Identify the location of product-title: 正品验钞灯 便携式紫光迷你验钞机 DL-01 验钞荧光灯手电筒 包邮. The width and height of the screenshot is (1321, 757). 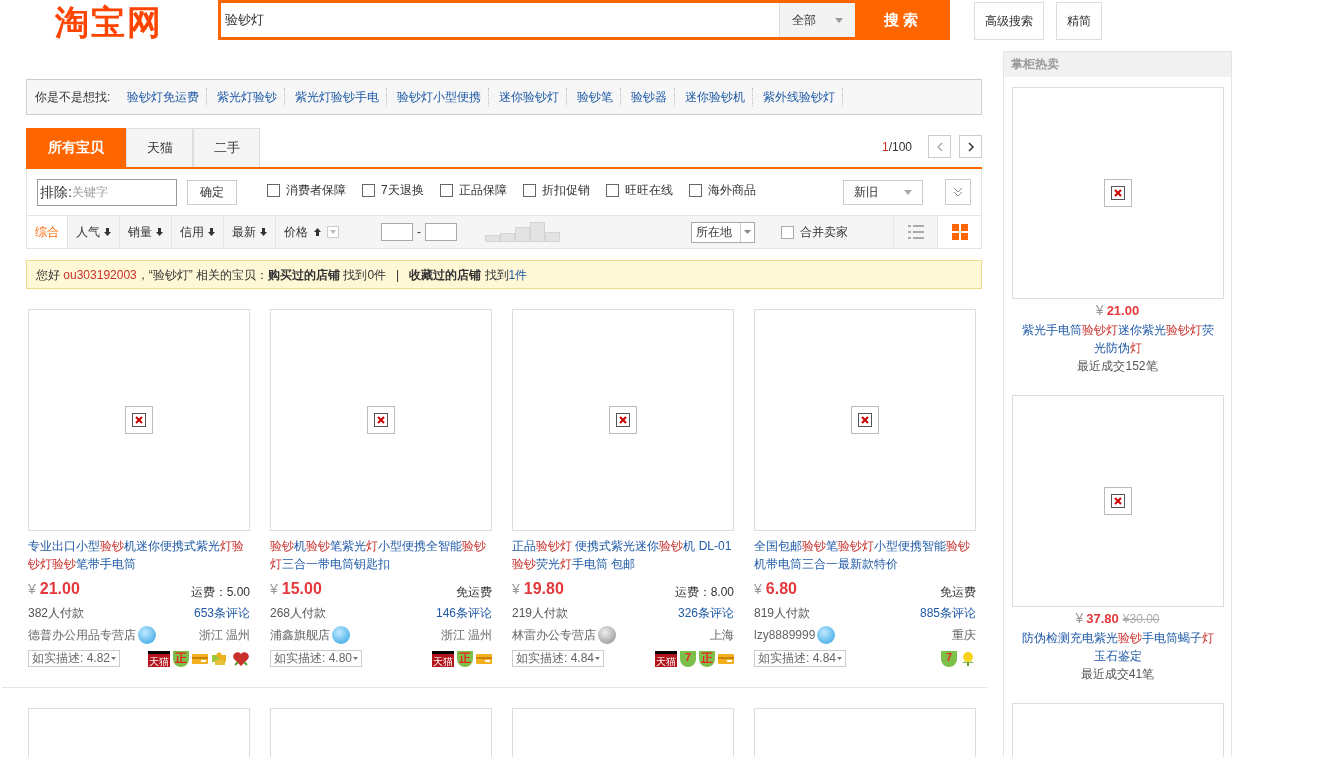
(623, 555).